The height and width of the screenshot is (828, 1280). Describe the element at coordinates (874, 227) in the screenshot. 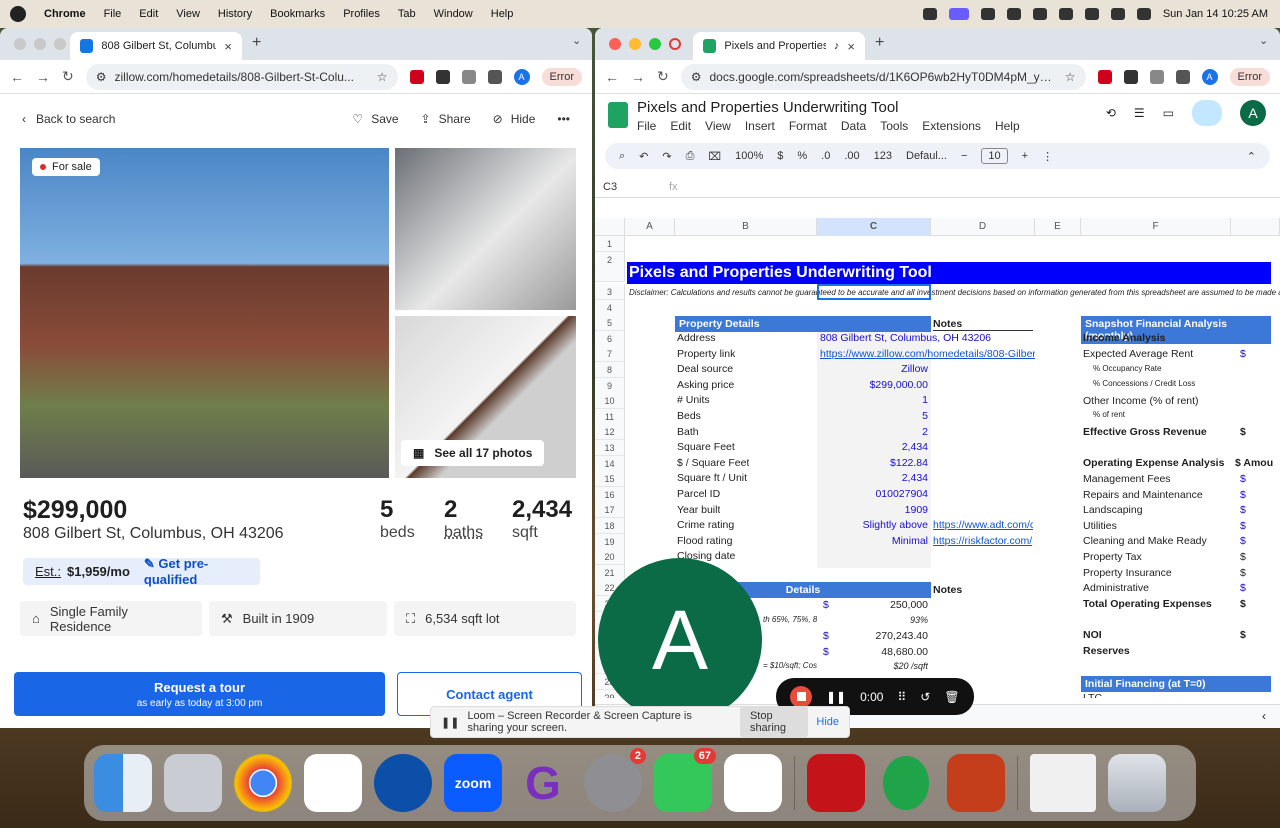

I see `col-header-c: C` at that location.